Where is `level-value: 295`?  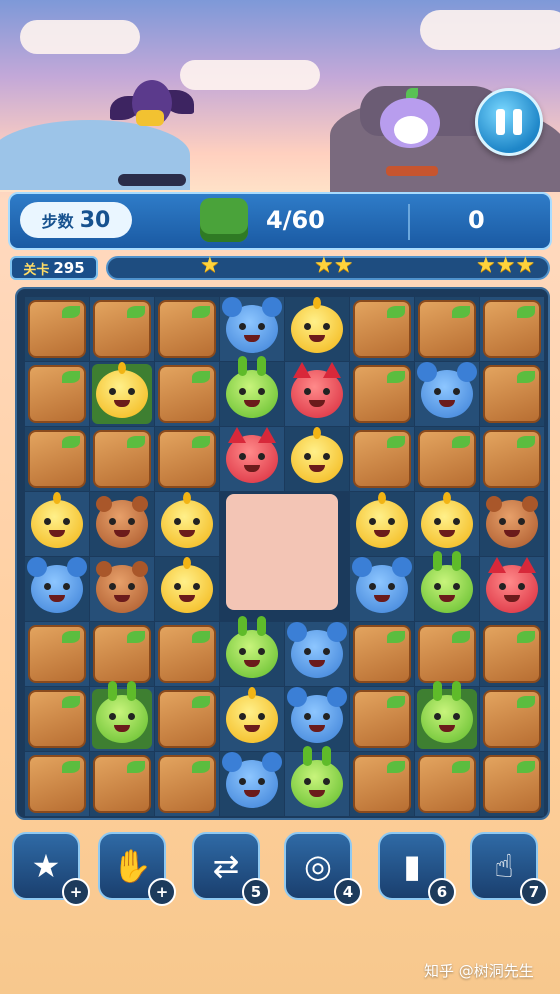 level-value: 295 is located at coordinates (69, 268).